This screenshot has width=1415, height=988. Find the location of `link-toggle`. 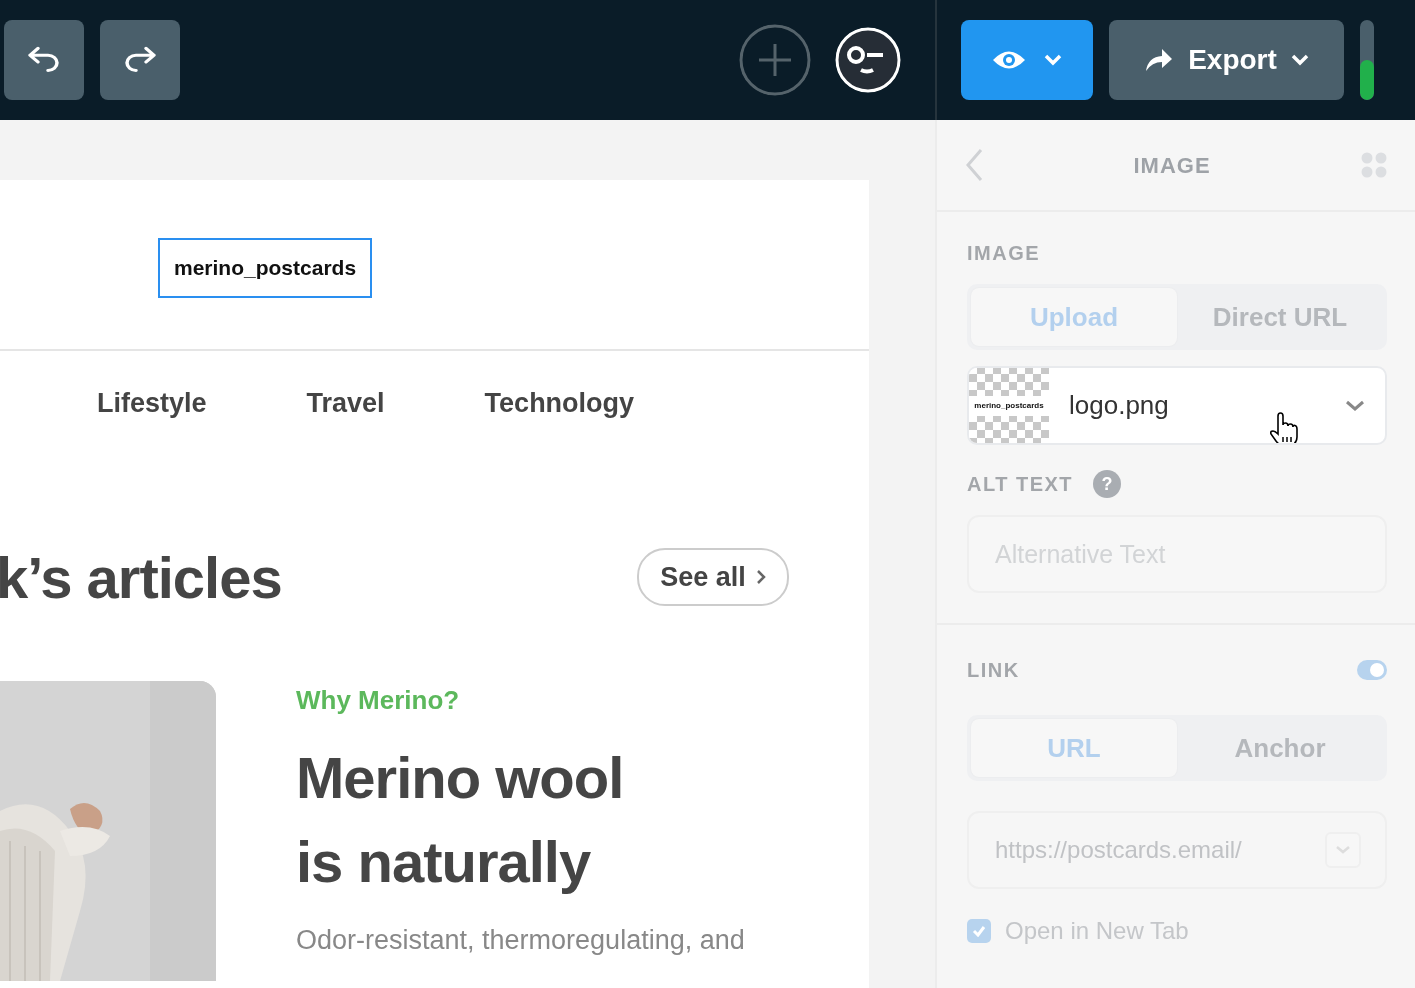

link-toggle is located at coordinates (1372, 670).